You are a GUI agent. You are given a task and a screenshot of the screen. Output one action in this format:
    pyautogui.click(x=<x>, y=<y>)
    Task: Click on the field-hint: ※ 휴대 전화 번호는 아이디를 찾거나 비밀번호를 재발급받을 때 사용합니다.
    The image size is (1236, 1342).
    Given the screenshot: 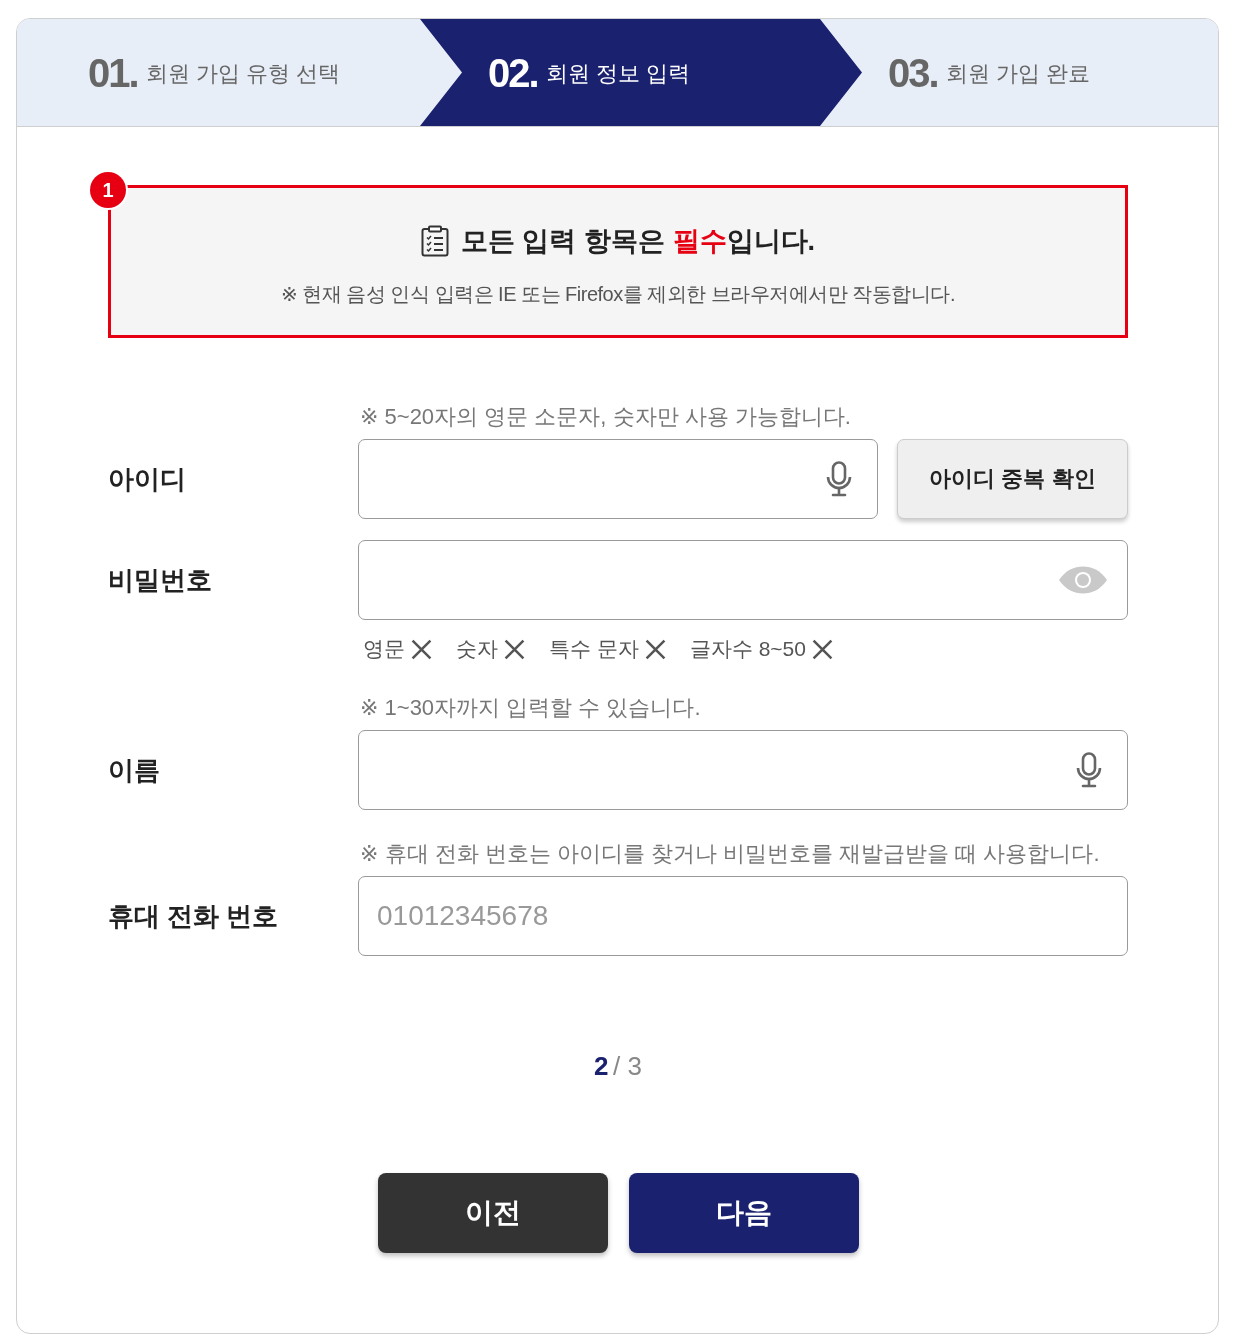 What is the action you would take?
    pyautogui.click(x=730, y=854)
    